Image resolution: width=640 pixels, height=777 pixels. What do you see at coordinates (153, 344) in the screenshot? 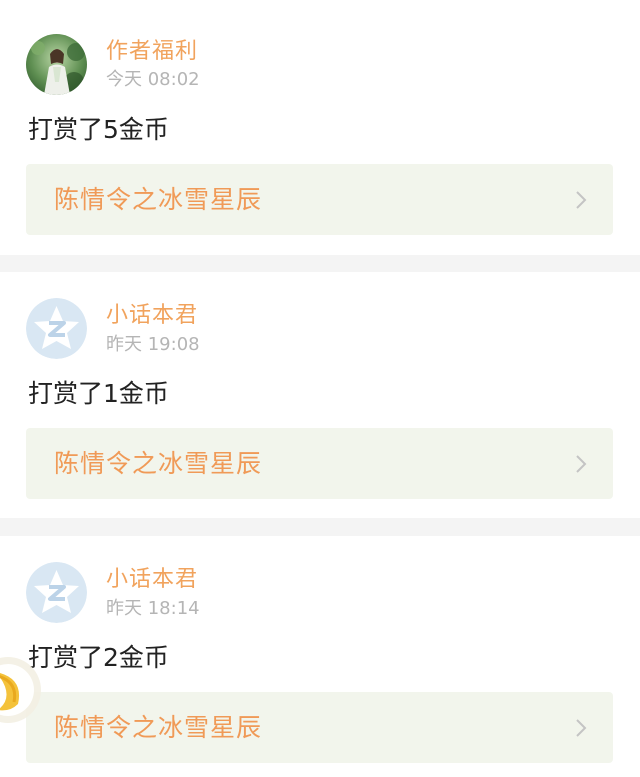
I see `timestamp: 昨天 19:08` at bounding box center [153, 344].